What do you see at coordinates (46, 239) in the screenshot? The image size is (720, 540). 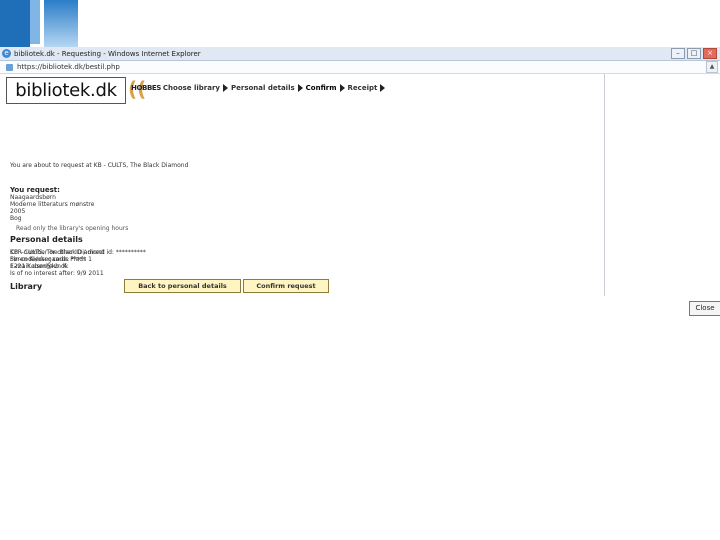 I see `personal-details-heading: Personal details` at bounding box center [46, 239].